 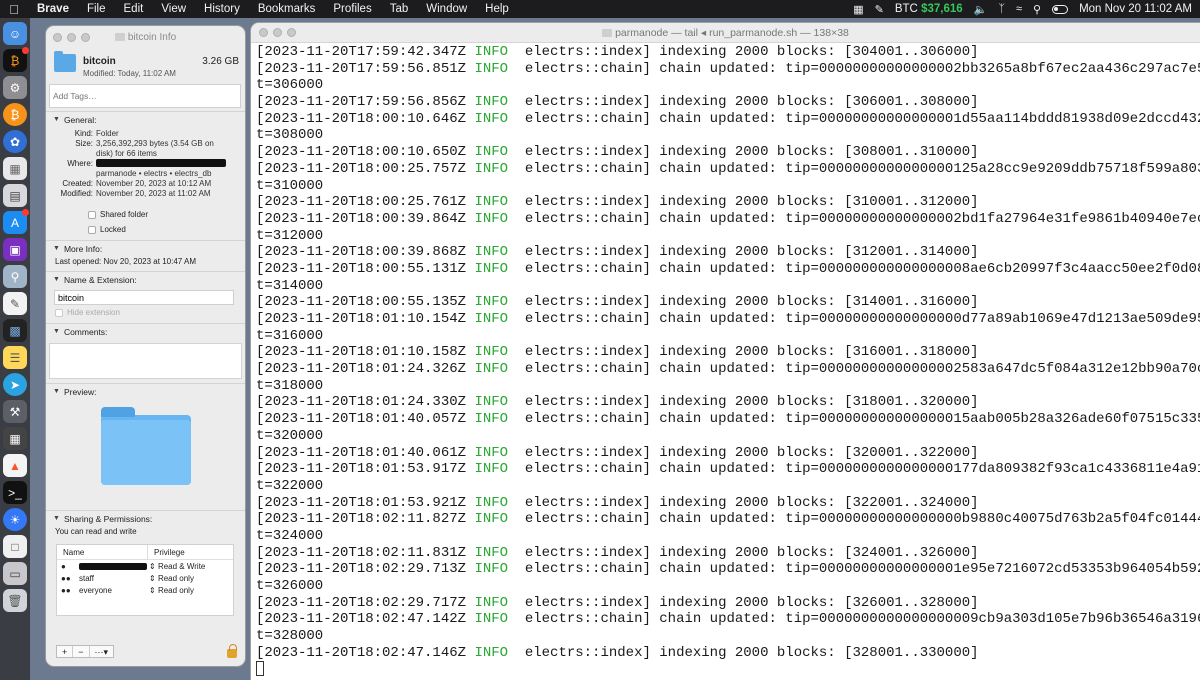 I want to click on log-text: [2023-11-20T18:01:24.326Z, so click(x=365, y=369).